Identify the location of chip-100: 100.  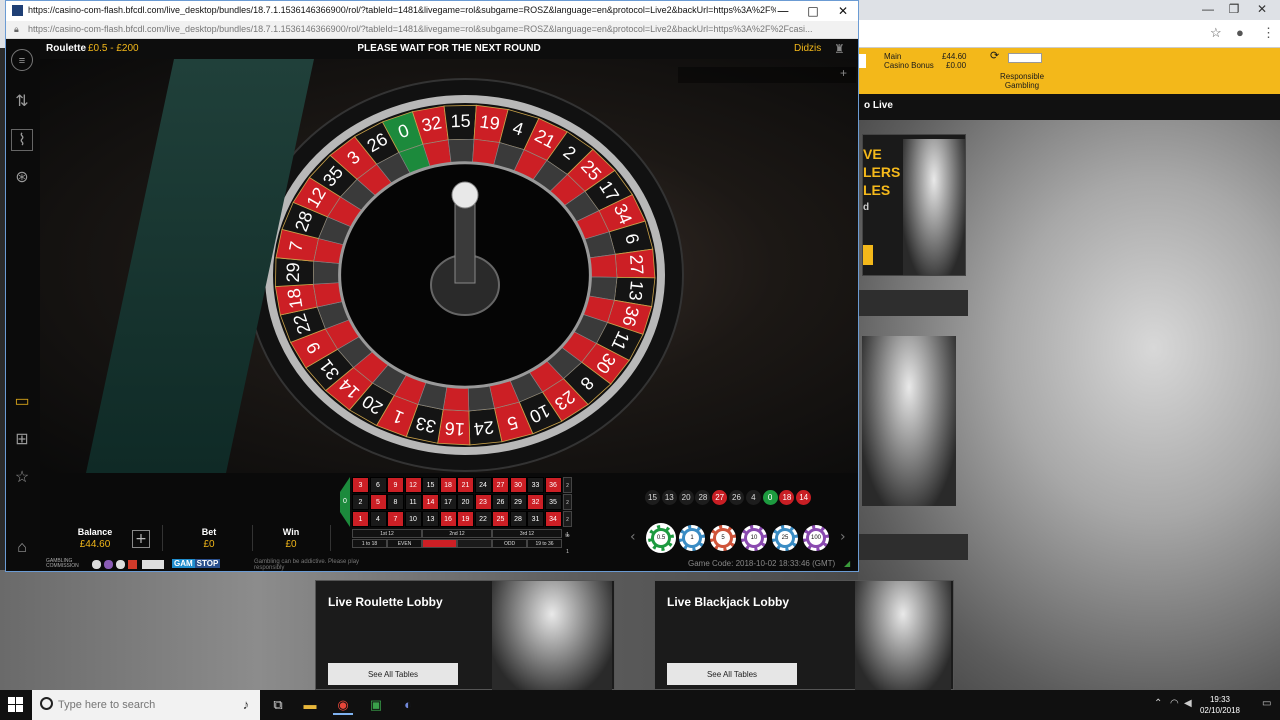
(816, 538).